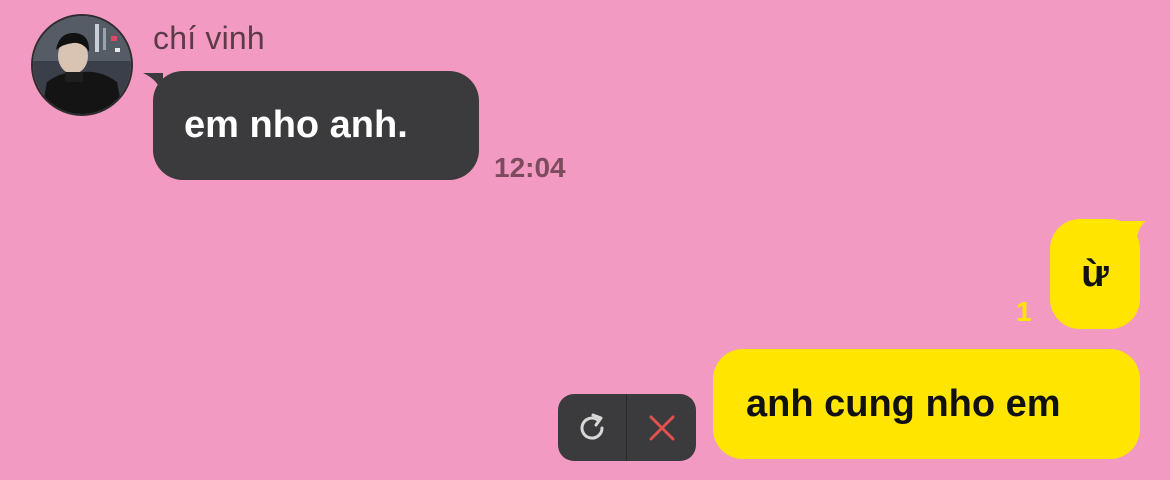 The height and width of the screenshot is (480, 1170). I want to click on message-text: em nho anh., so click(296, 125).